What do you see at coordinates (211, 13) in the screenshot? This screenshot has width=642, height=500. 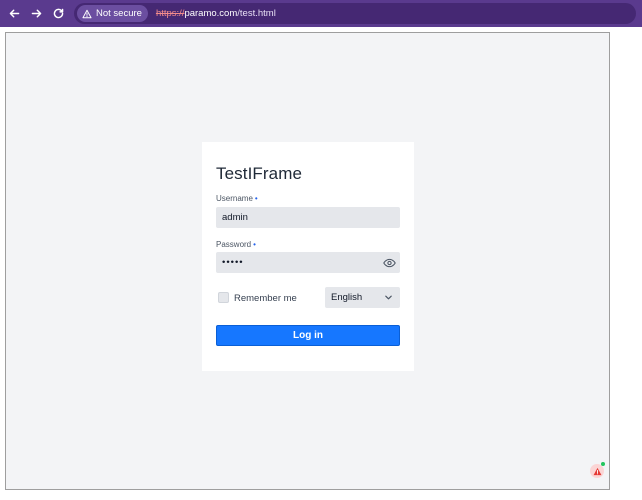 I see `url-host: paramo.com` at bounding box center [211, 13].